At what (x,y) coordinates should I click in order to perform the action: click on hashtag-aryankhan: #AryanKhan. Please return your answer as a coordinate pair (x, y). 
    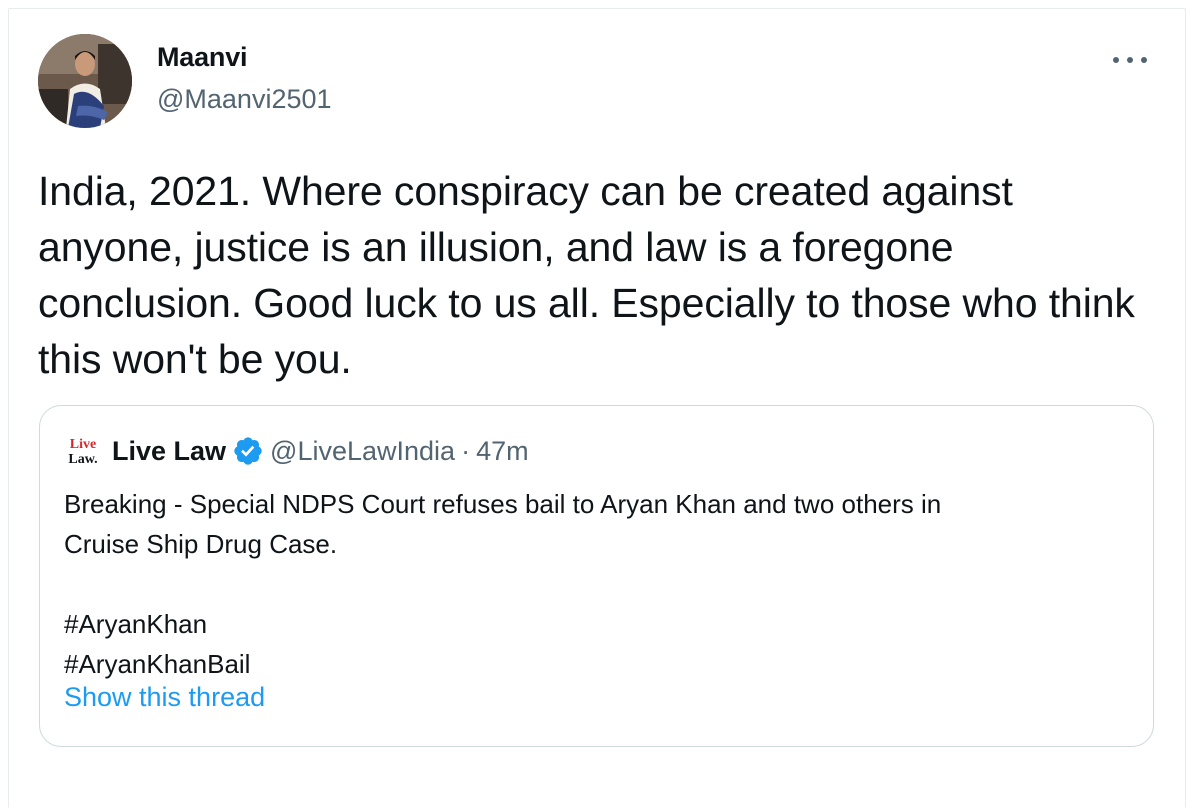
    Looking at the image, I should click on (594, 624).